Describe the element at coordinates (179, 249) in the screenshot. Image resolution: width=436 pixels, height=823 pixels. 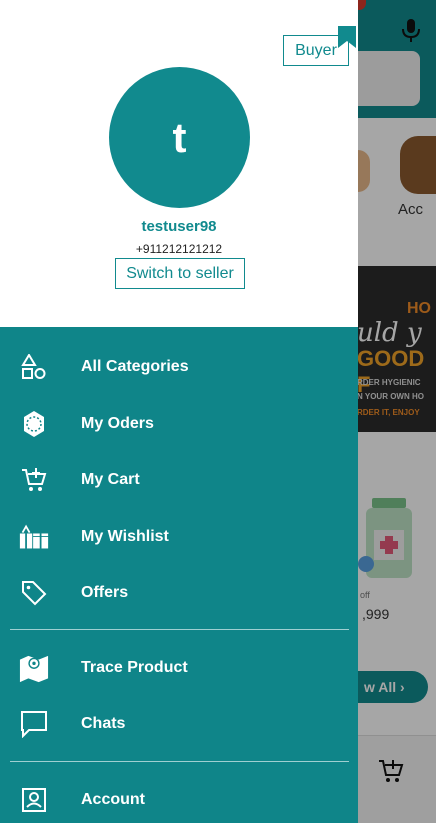
I see `phone-number: +911212121212` at that location.